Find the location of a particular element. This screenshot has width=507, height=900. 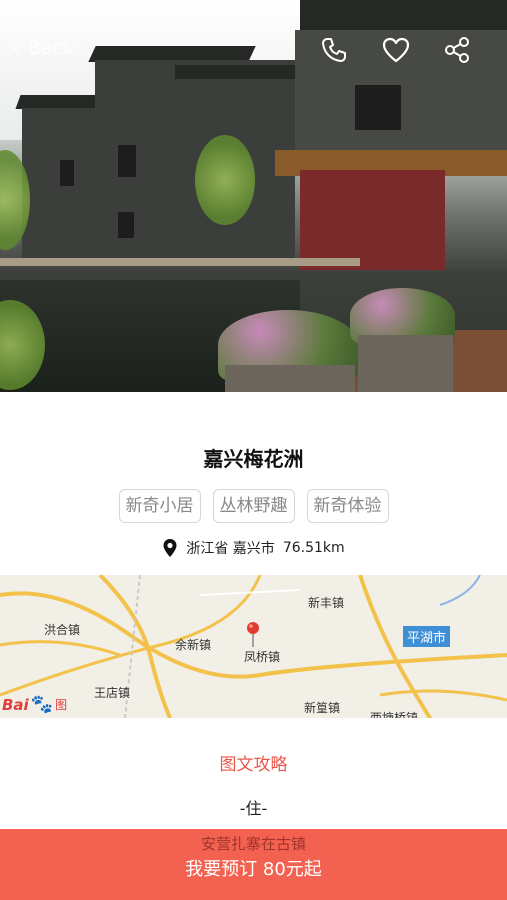

baidu-logo: Bai 🐾 图 is located at coordinates (35, 704).